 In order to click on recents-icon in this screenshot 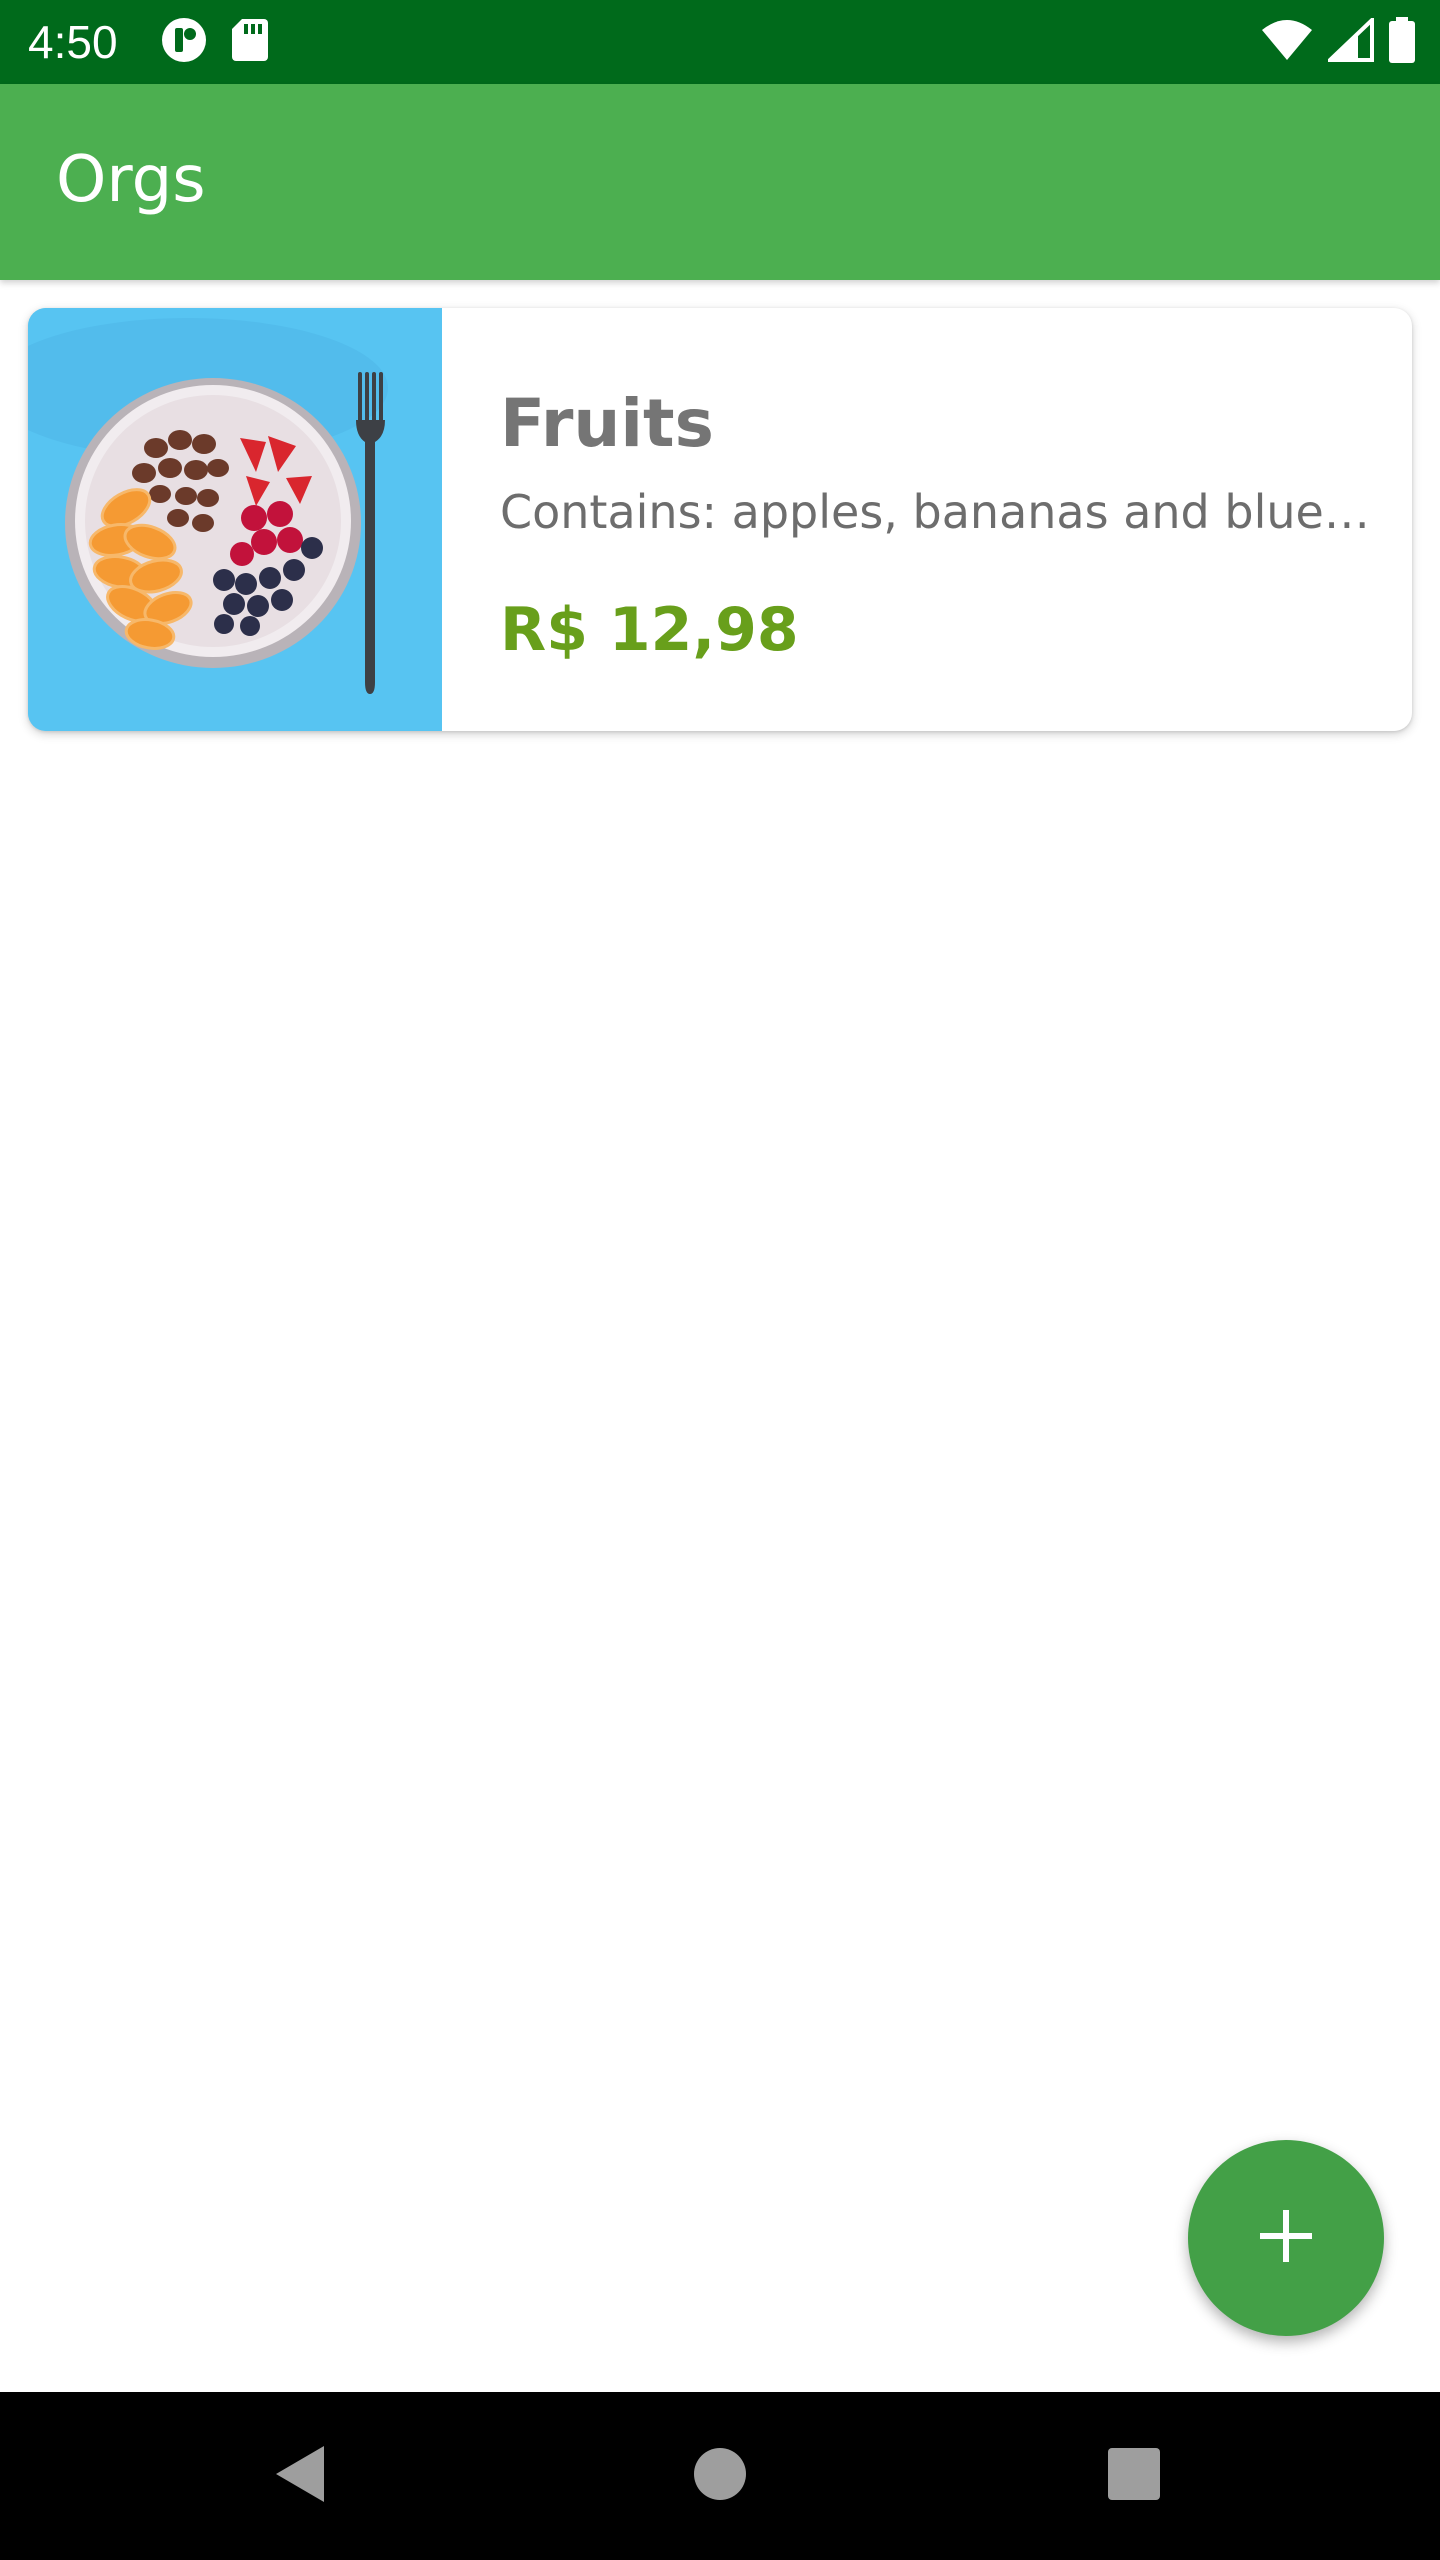, I will do `click(1134, 2476)`.